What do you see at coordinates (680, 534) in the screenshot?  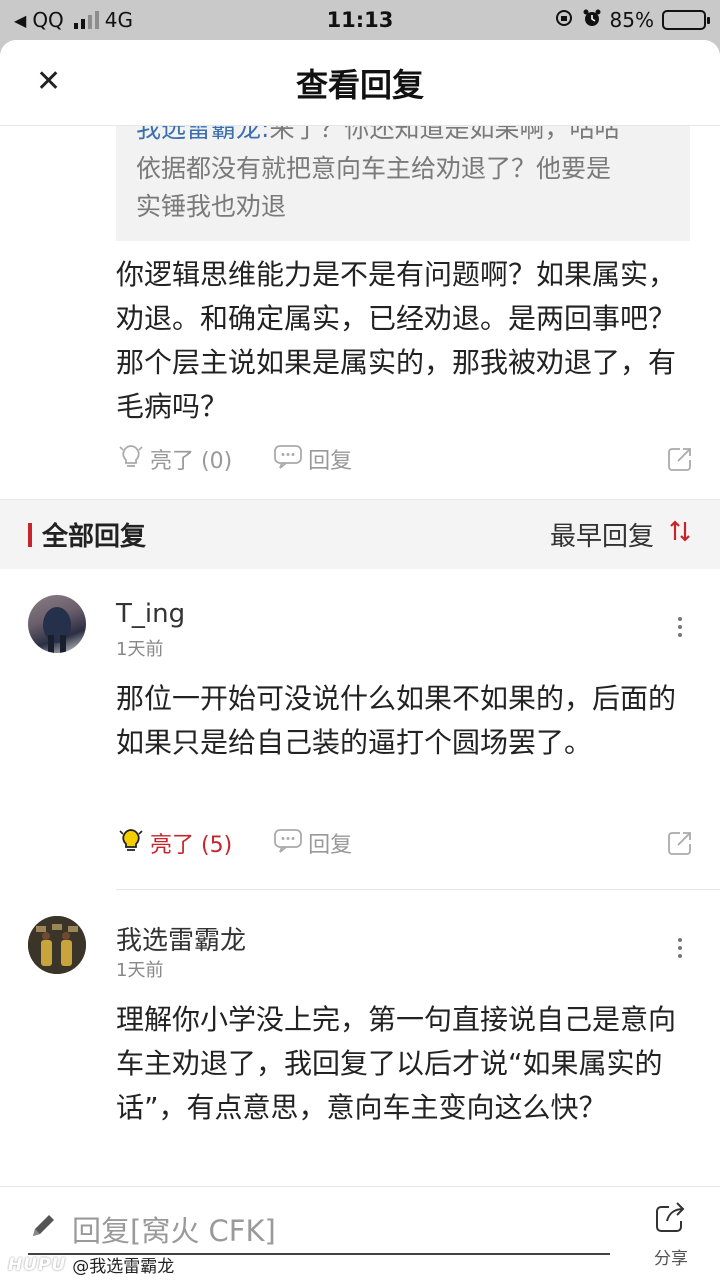 I see `sort-arrows-icon` at bounding box center [680, 534].